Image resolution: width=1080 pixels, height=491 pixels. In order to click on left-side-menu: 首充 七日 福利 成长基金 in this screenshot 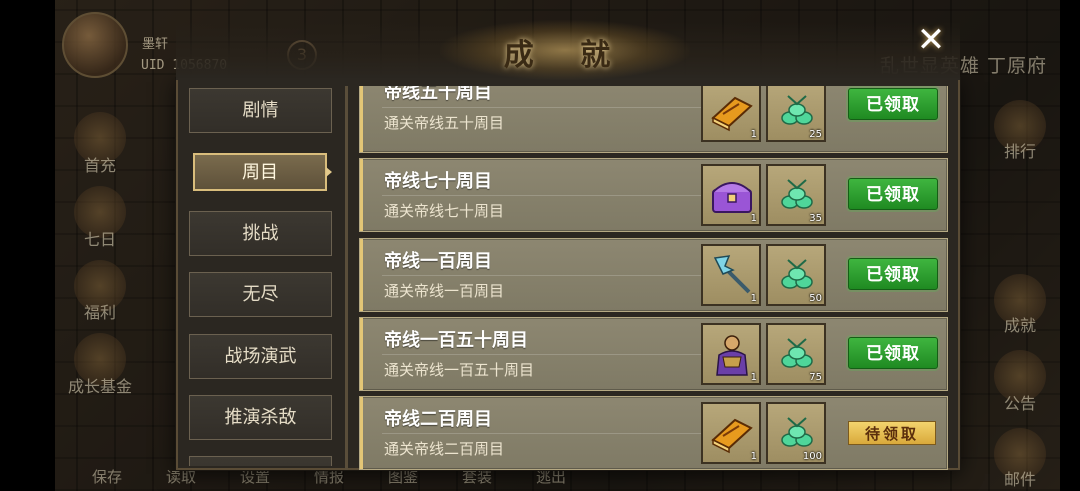, I will do `click(100, 245)`.